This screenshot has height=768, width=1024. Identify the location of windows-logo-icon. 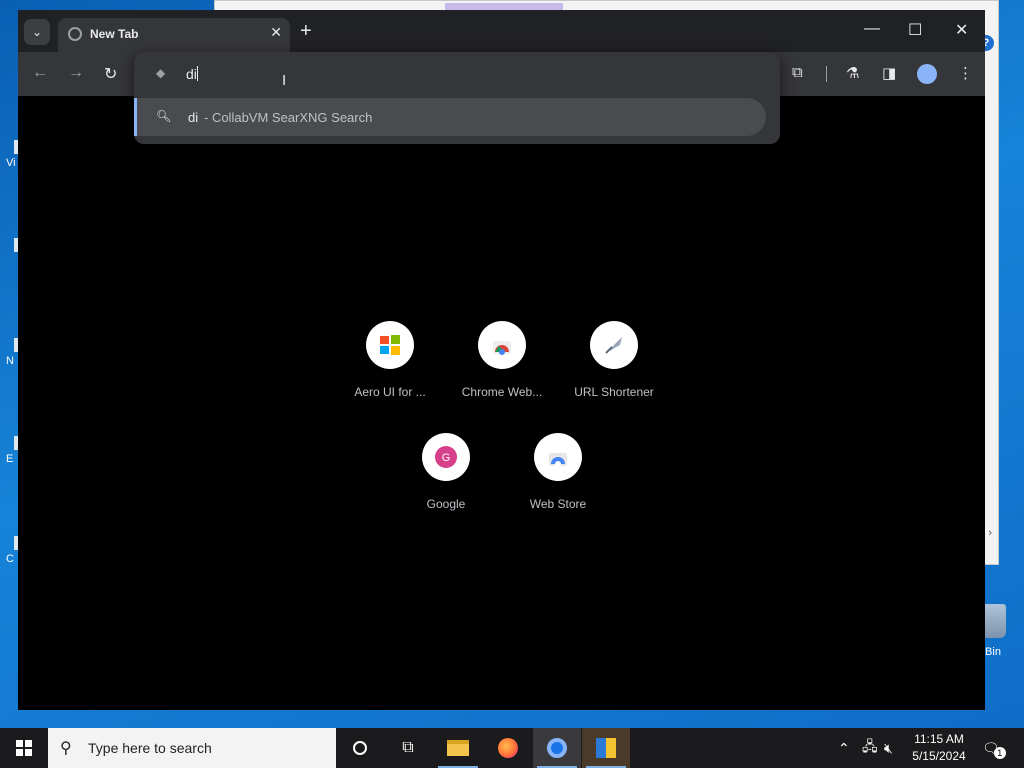
(390, 345).